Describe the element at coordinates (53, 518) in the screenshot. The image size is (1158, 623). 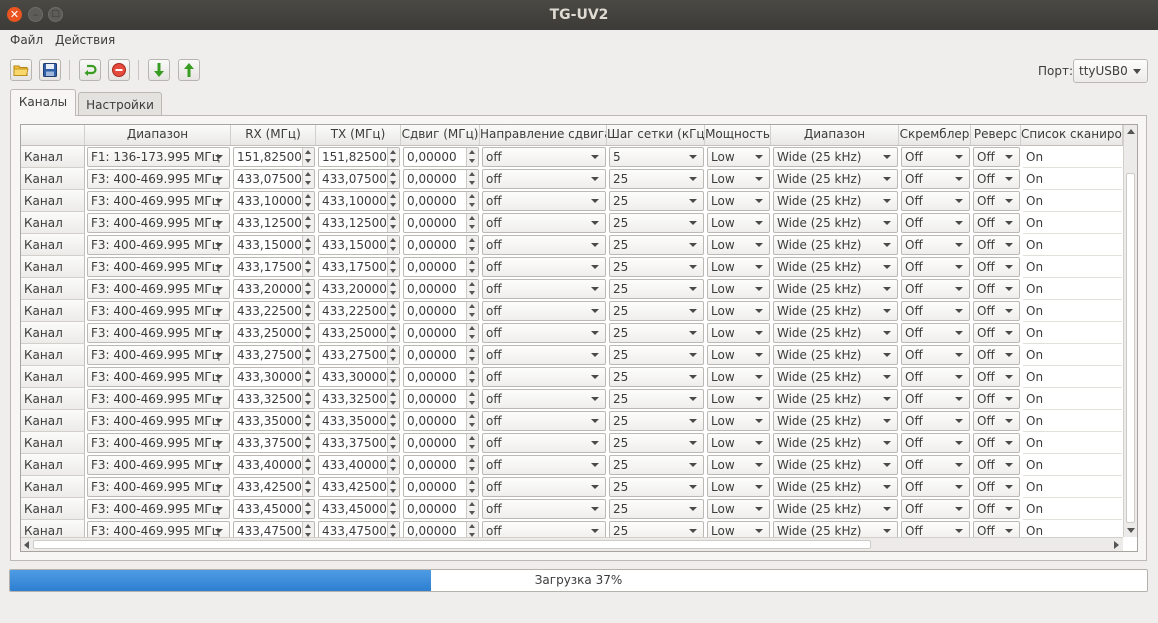
I see `row-header: Канал 016` at that location.